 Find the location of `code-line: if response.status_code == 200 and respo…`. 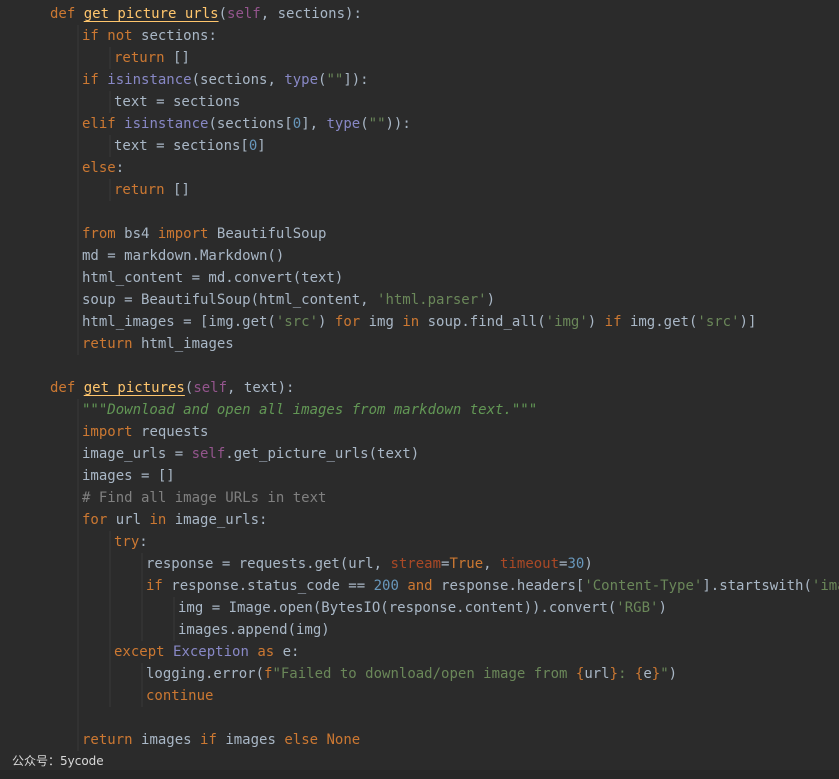

code-line: if response.status_code == 200 and respo… is located at coordinates (492, 586).